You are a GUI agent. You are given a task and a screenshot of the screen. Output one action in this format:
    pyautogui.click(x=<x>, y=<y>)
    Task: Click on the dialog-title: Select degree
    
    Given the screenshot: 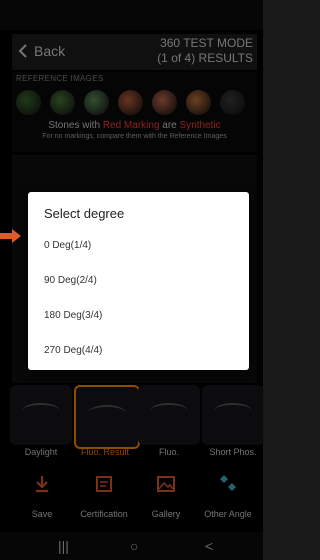 What is the action you would take?
    pyautogui.click(x=84, y=213)
    